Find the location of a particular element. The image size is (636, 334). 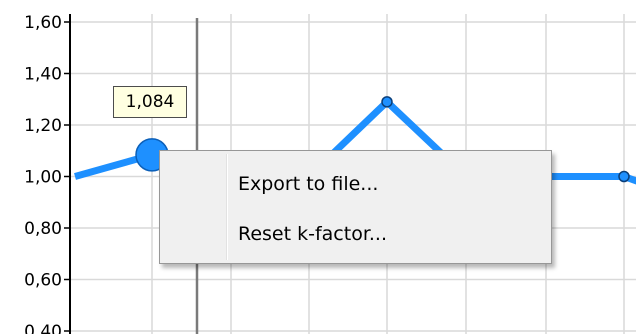

value-tooltip: 1,084 is located at coordinates (150, 102).